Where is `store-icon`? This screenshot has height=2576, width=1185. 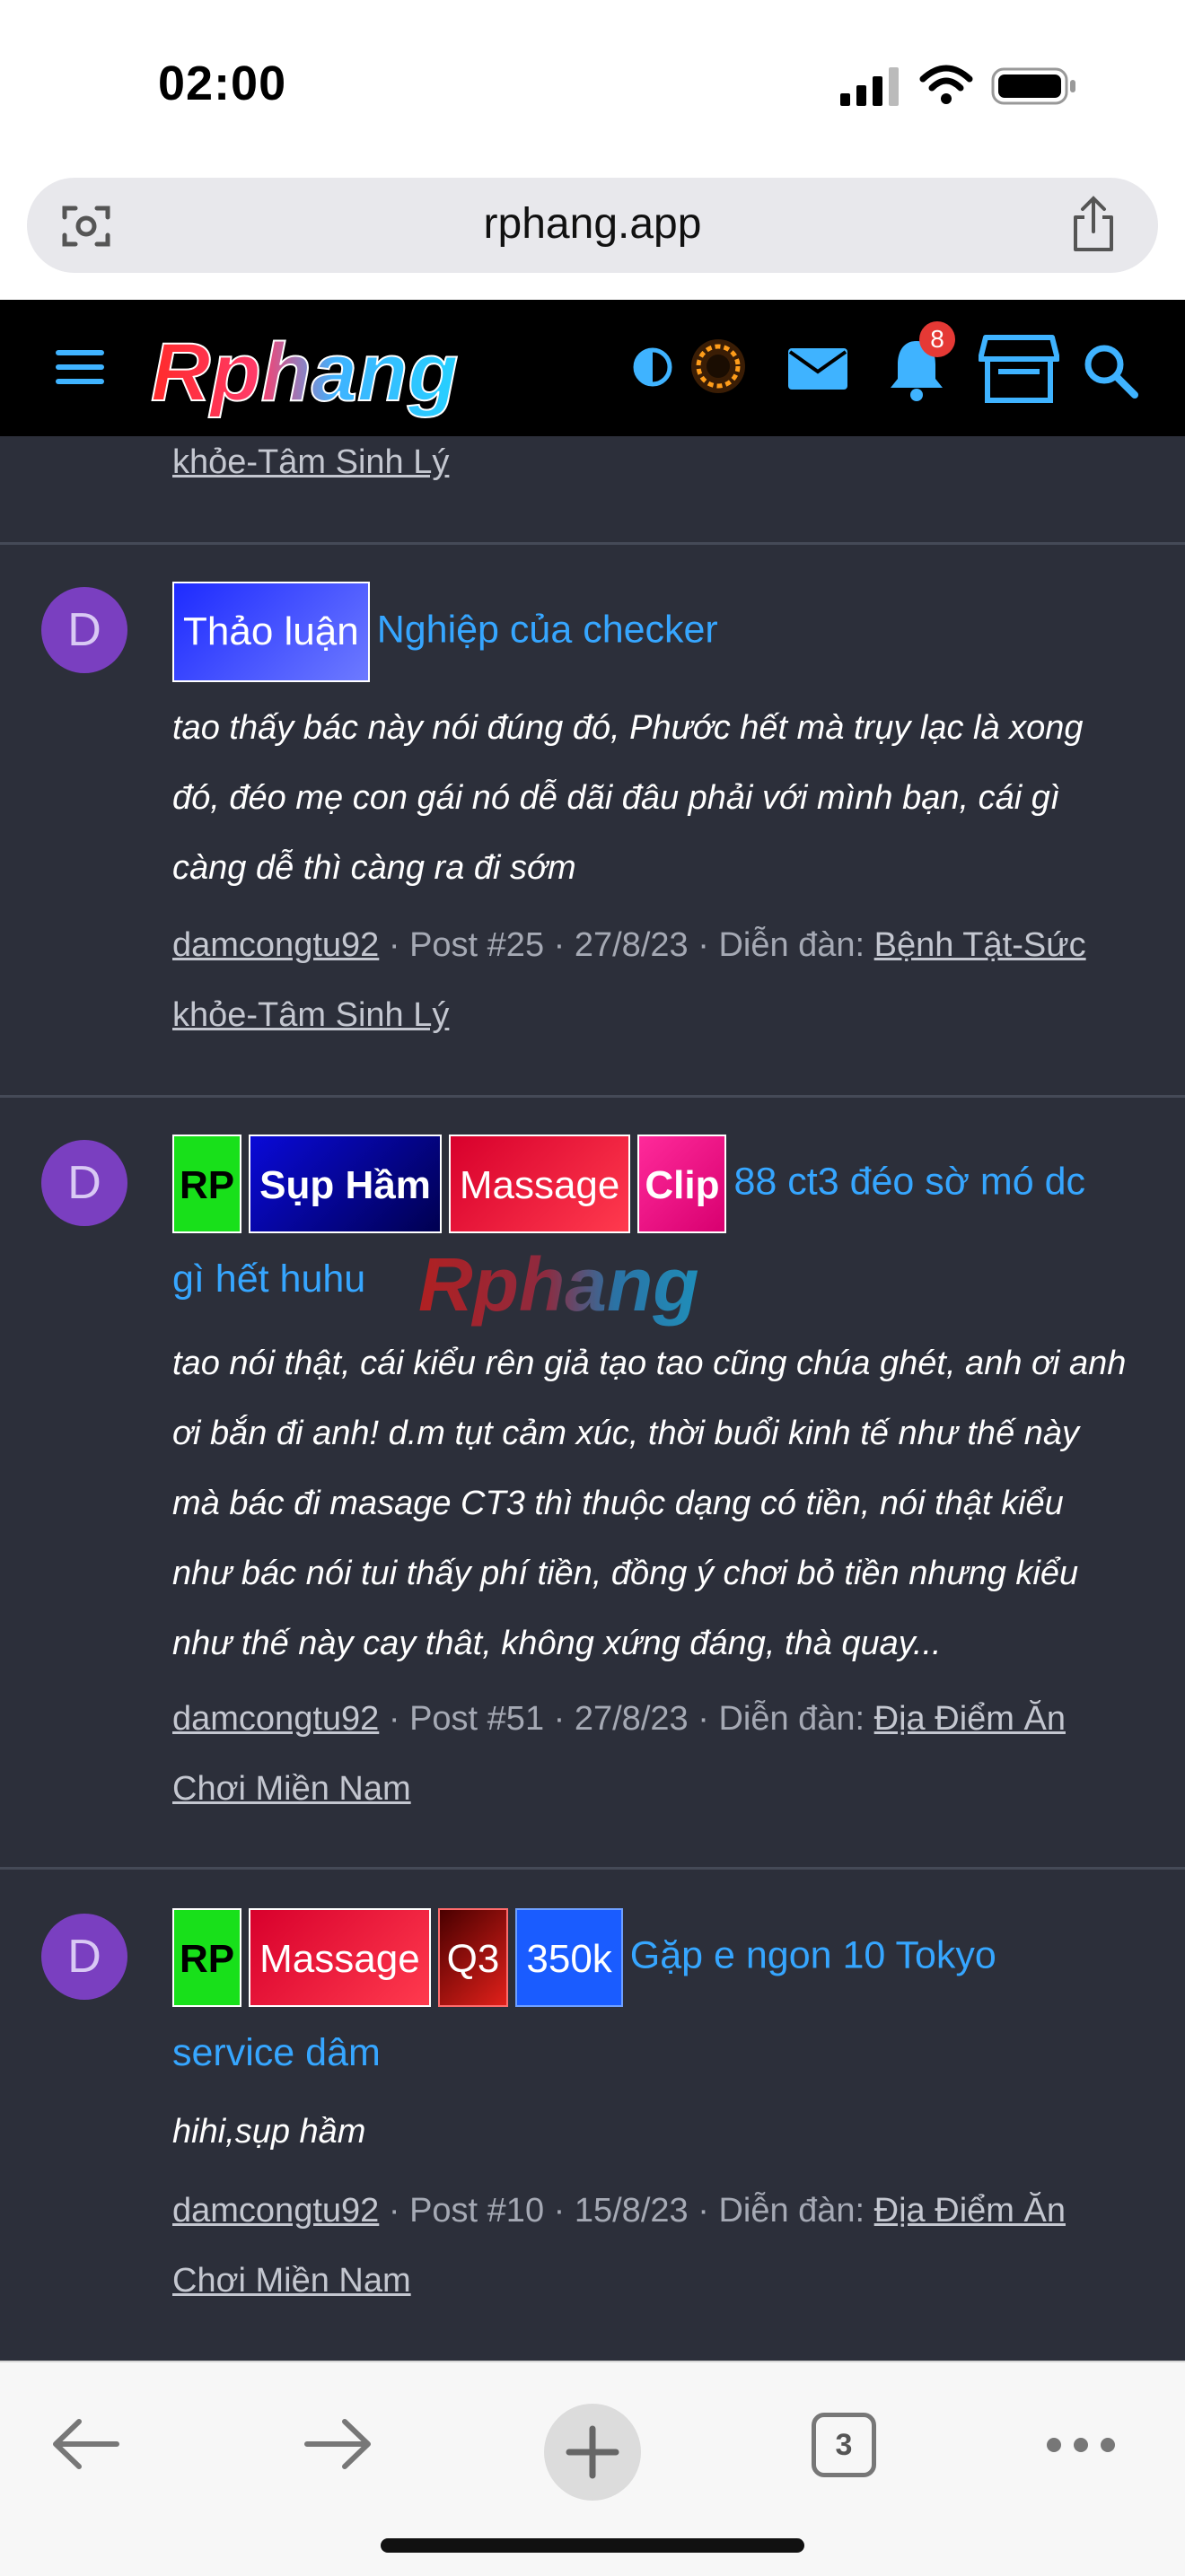
store-icon is located at coordinates (1019, 369).